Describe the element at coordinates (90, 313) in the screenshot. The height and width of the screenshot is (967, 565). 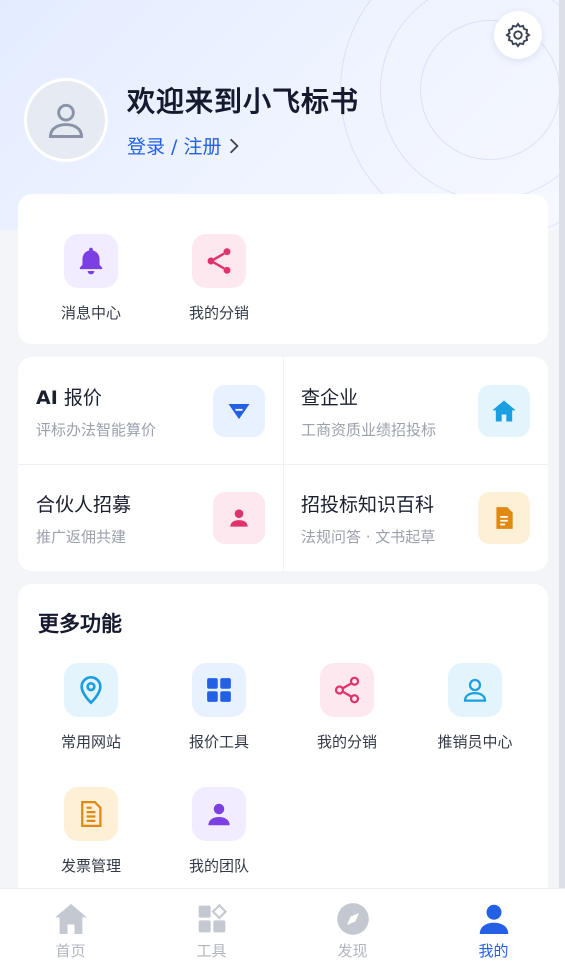
I see `message-center-label: 消息中心` at that location.